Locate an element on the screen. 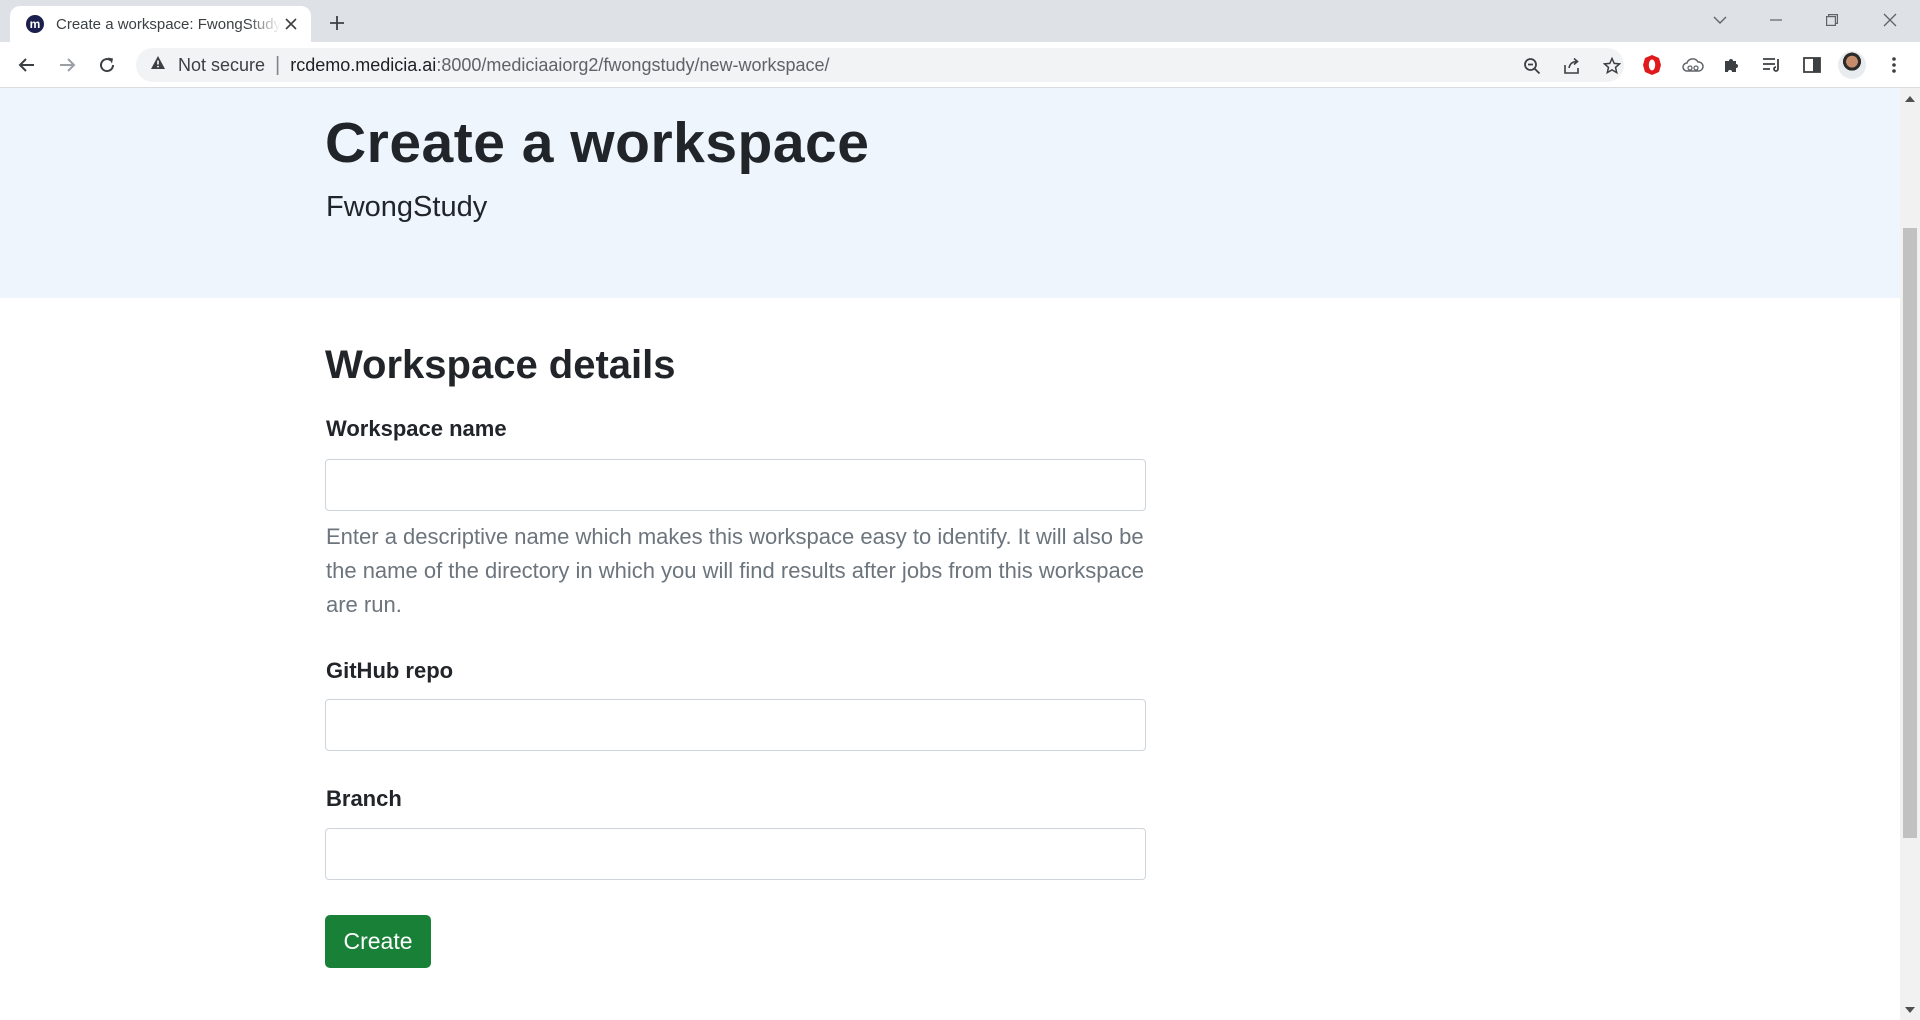  kebab-menu-icon is located at coordinates (1894, 65).